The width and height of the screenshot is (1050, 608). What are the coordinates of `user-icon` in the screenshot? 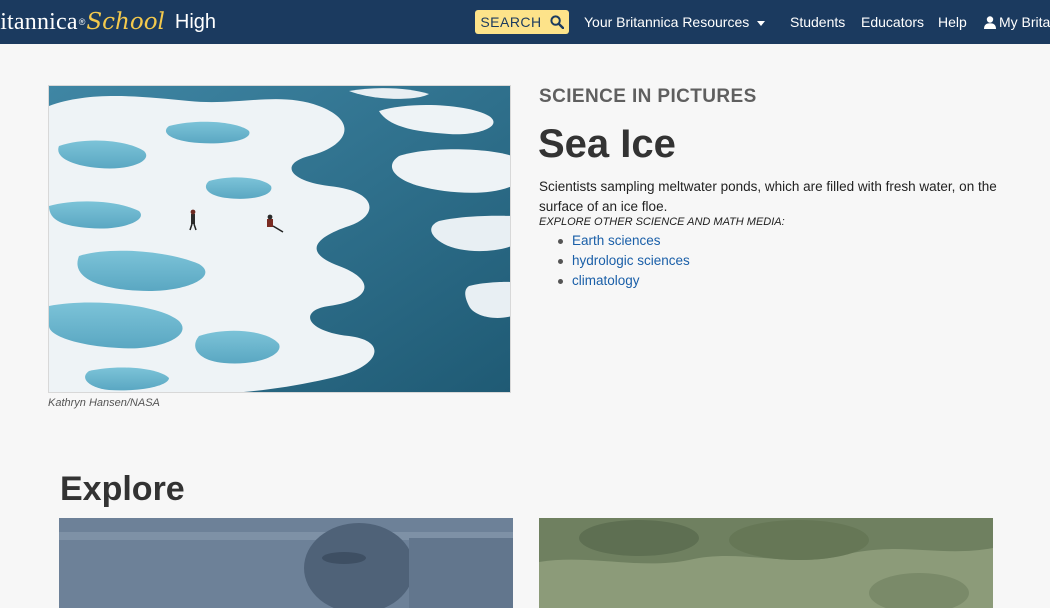 It's located at (990, 22).